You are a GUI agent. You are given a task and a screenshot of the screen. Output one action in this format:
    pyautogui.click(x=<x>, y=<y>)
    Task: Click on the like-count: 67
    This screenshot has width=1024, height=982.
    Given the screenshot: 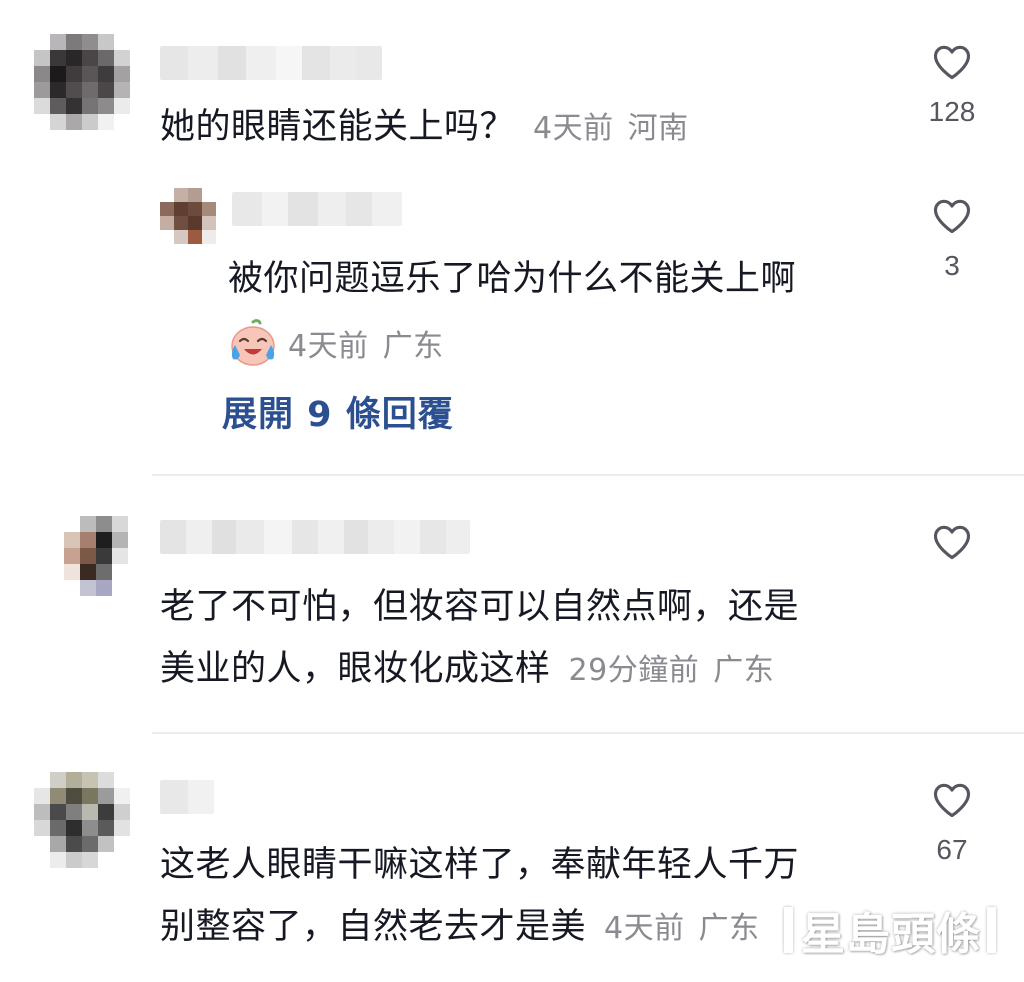 What is the action you would take?
    pyautogui.click(x=952, y=849)
    